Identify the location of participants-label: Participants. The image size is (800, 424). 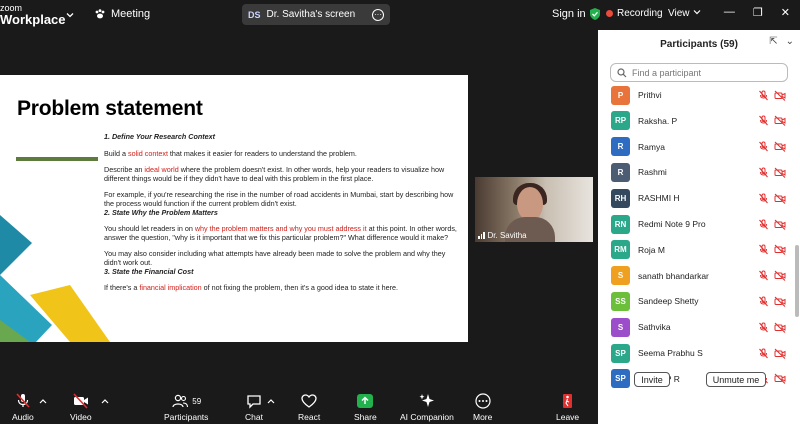
(186, 417).